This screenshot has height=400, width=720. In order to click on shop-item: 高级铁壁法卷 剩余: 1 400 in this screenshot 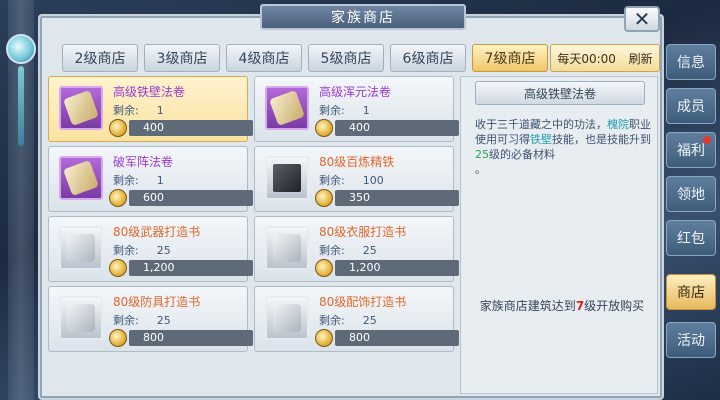, I will do `click(150, 109)`.